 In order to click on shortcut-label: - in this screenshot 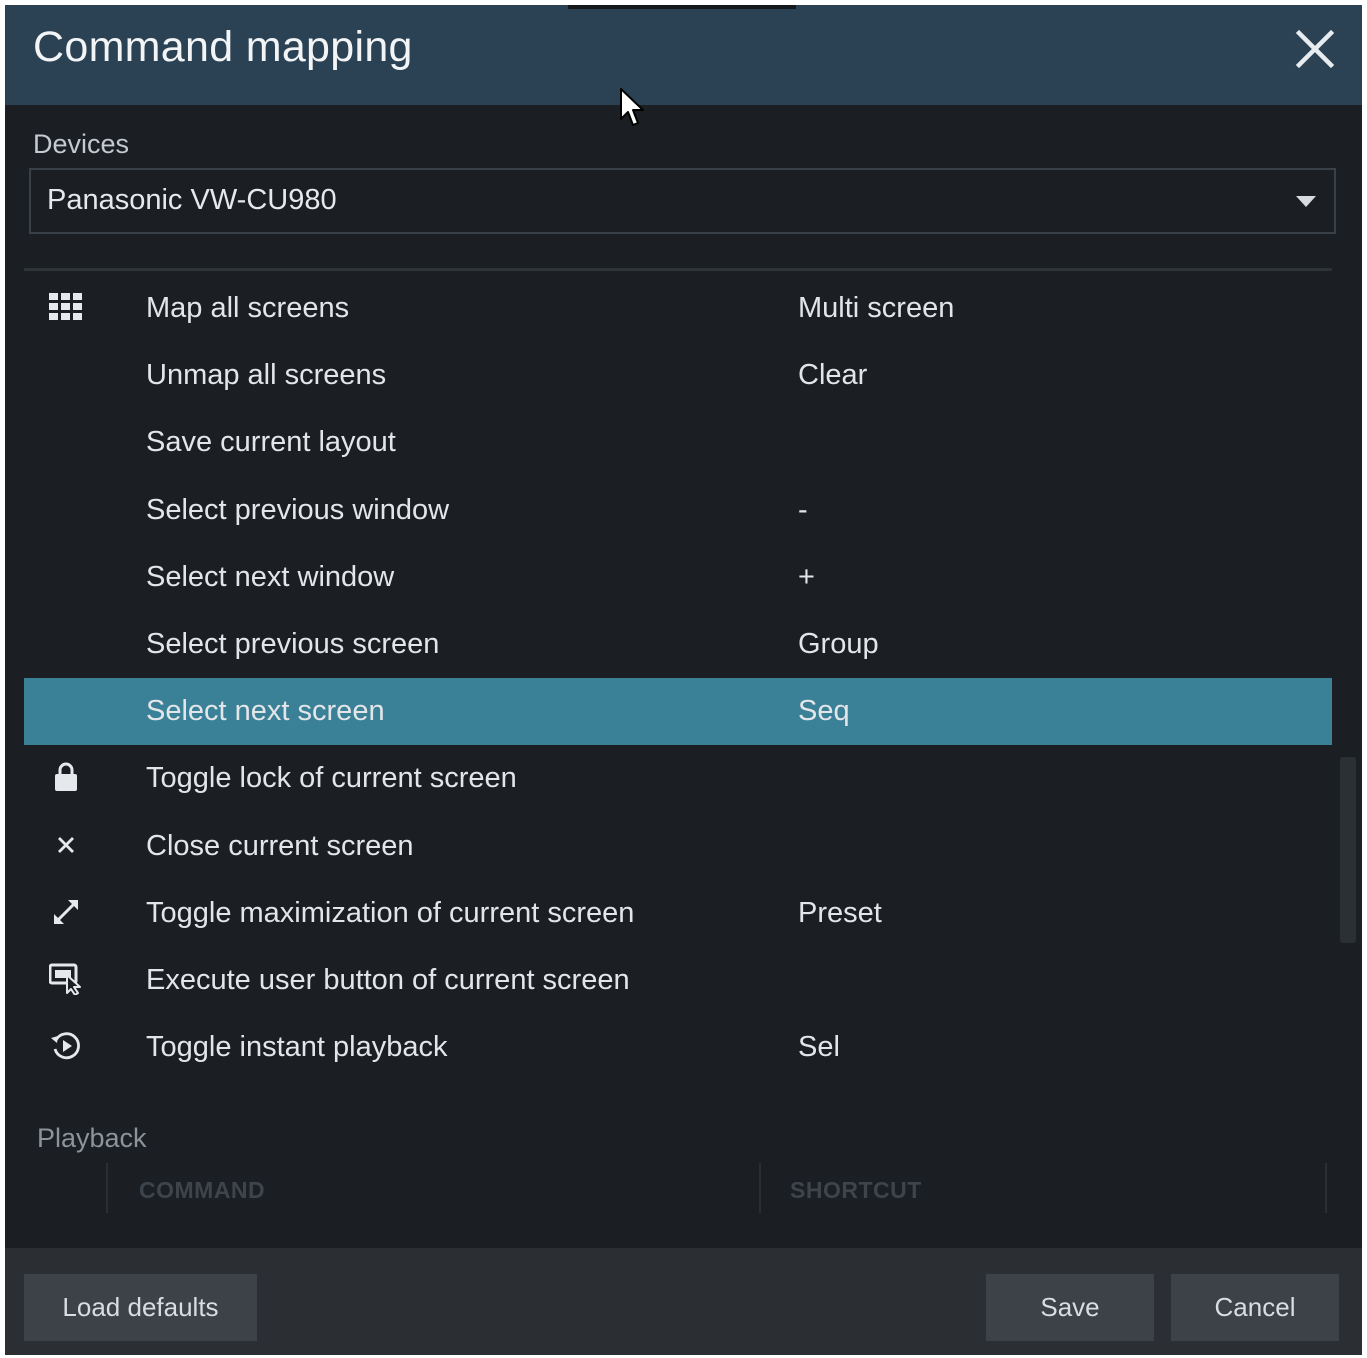, I will do `click(803, 509)`.